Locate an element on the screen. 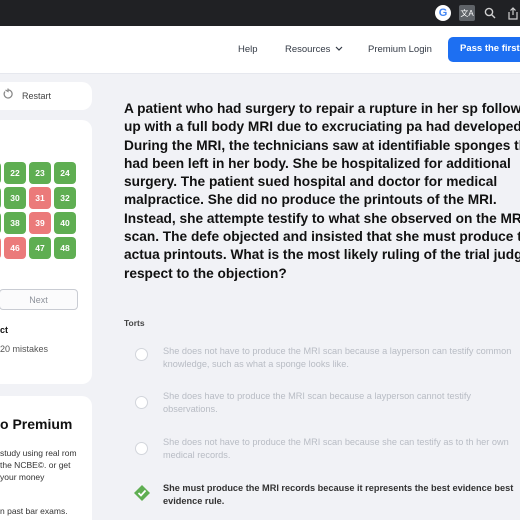  restart-label: Restart is located at coordinates (37, 96).